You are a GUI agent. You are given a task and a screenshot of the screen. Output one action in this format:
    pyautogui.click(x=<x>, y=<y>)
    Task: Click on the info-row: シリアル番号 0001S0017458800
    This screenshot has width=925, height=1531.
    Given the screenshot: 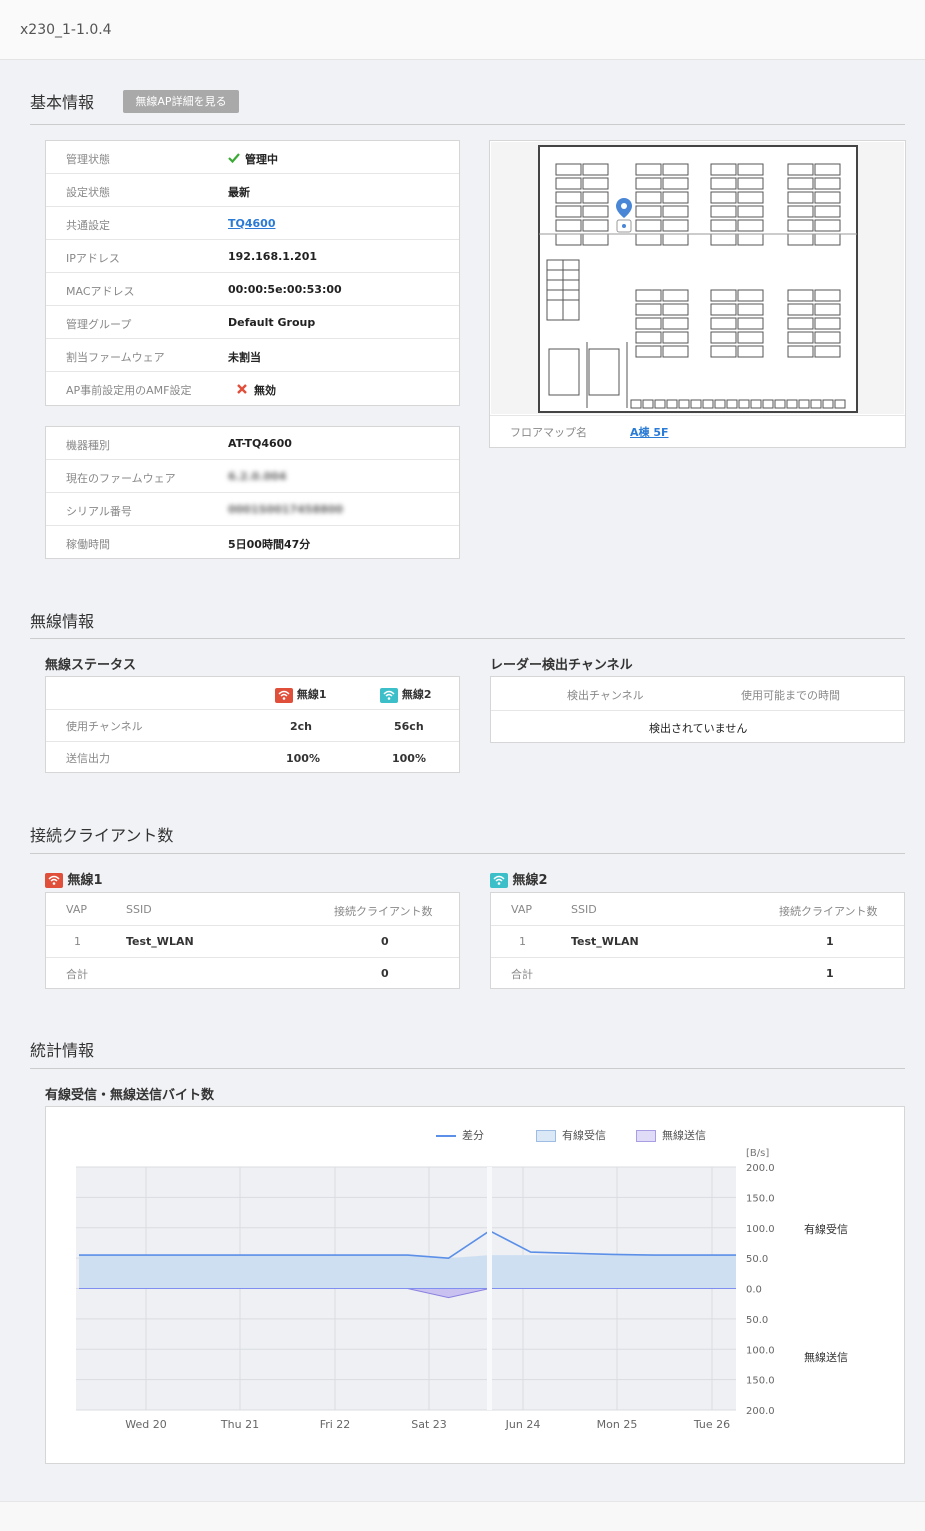 What is the action you would take?
    pyautogui.click(x=252, y=509)
    